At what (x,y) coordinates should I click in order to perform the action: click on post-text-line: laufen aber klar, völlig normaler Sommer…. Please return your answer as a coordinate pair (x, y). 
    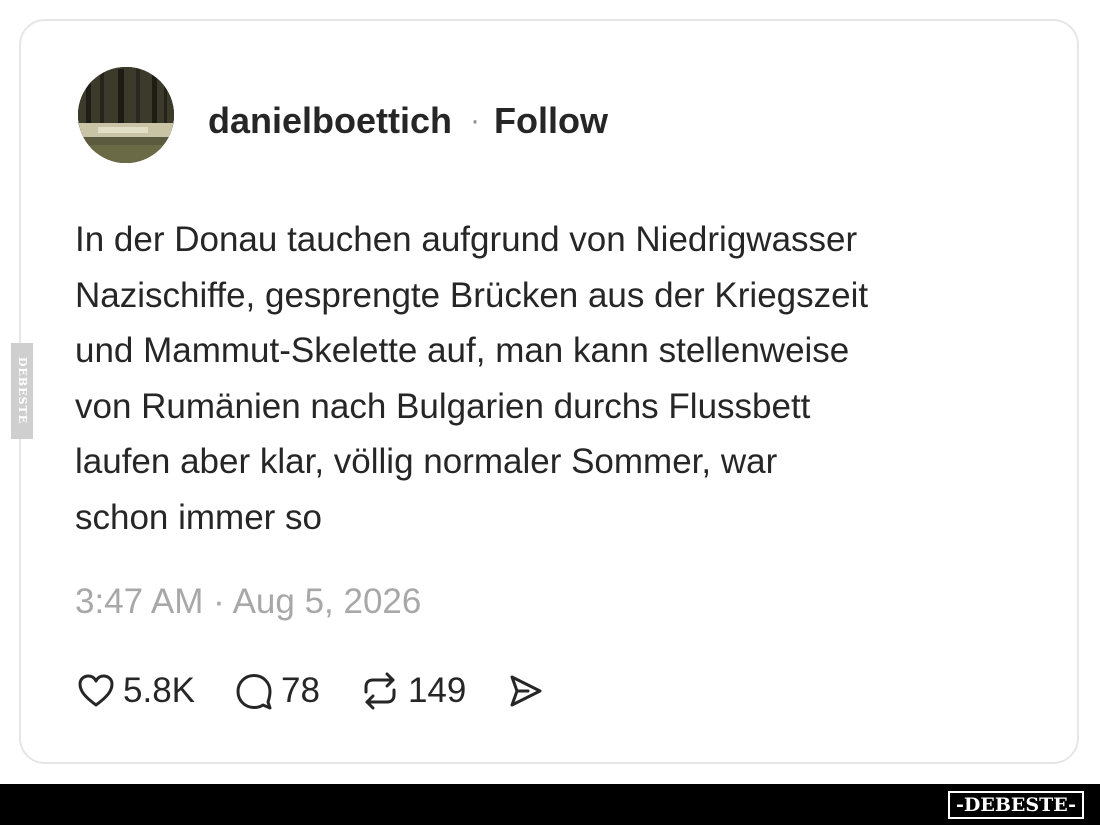
    Looking at the image, I should click on (426, 461).